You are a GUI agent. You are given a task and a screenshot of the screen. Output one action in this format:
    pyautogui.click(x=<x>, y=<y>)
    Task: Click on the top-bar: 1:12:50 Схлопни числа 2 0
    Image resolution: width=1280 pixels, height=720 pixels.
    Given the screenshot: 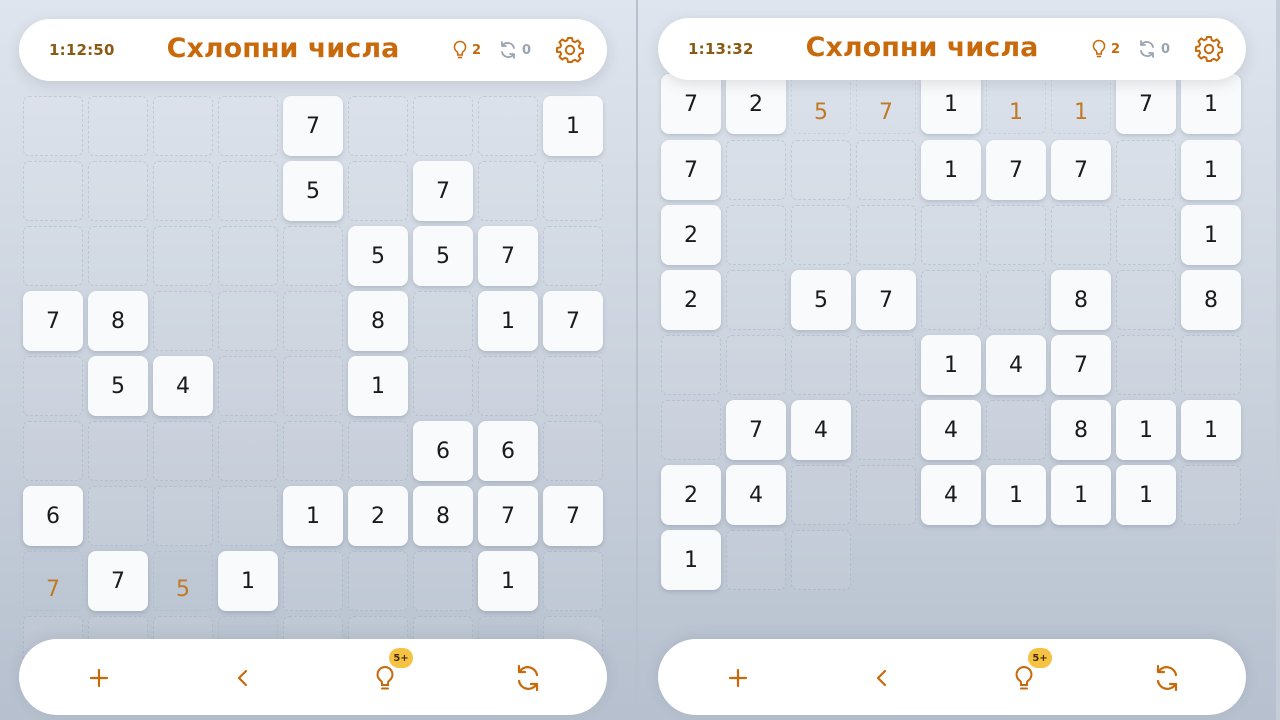 What is the action you would take?
    pyautogui.click(x=313, y=50)
    